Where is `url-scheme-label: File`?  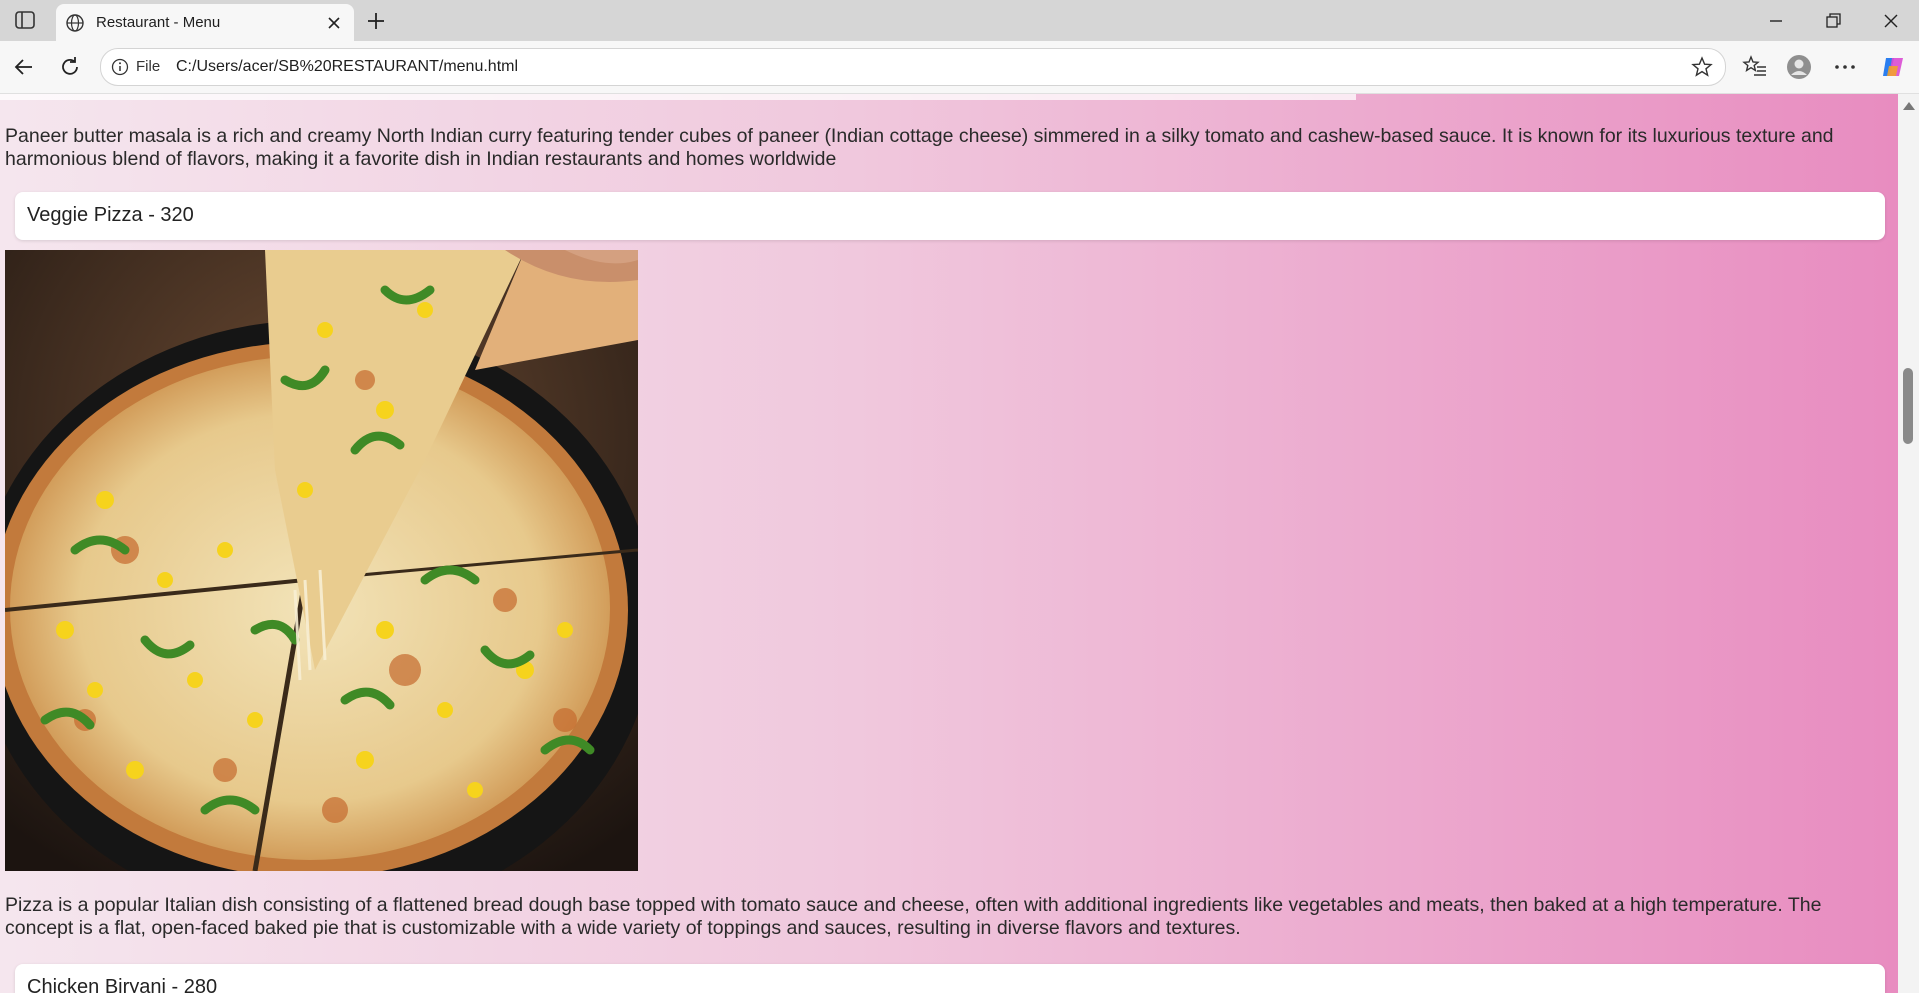 url-scheme-label: File is located at coordinates (148, 66).